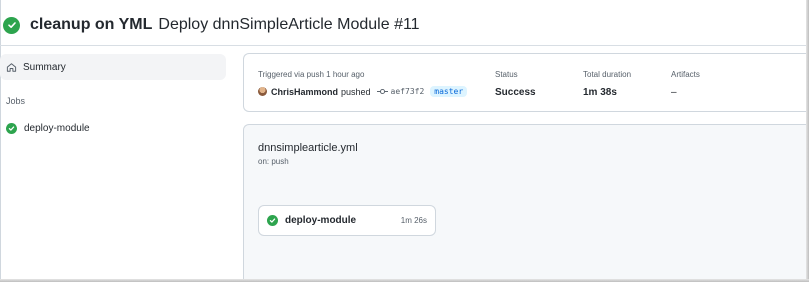  I want to click on trigger-details: ChrisHammond pushed aef73f2 master, so click(363, 91).